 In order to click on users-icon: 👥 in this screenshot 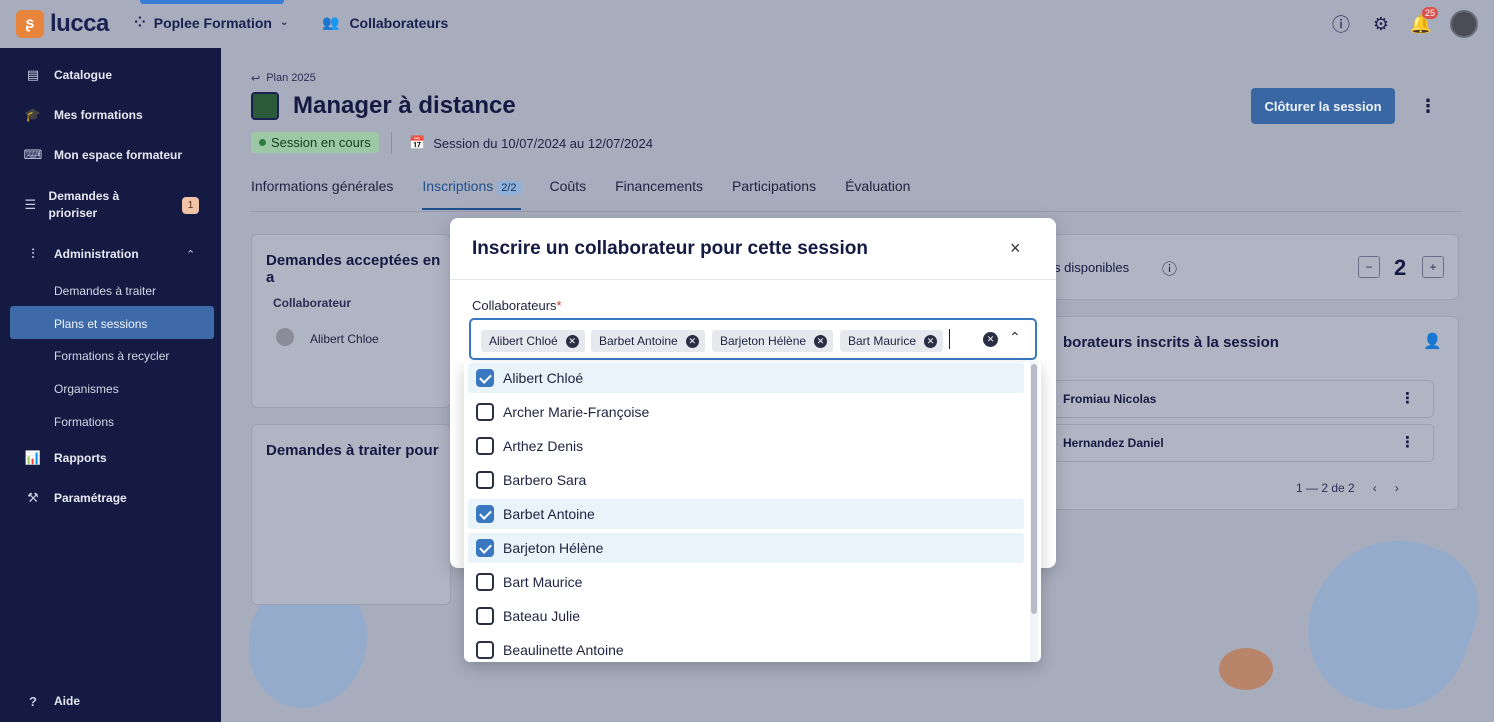, I will do `click(331, 22)`.